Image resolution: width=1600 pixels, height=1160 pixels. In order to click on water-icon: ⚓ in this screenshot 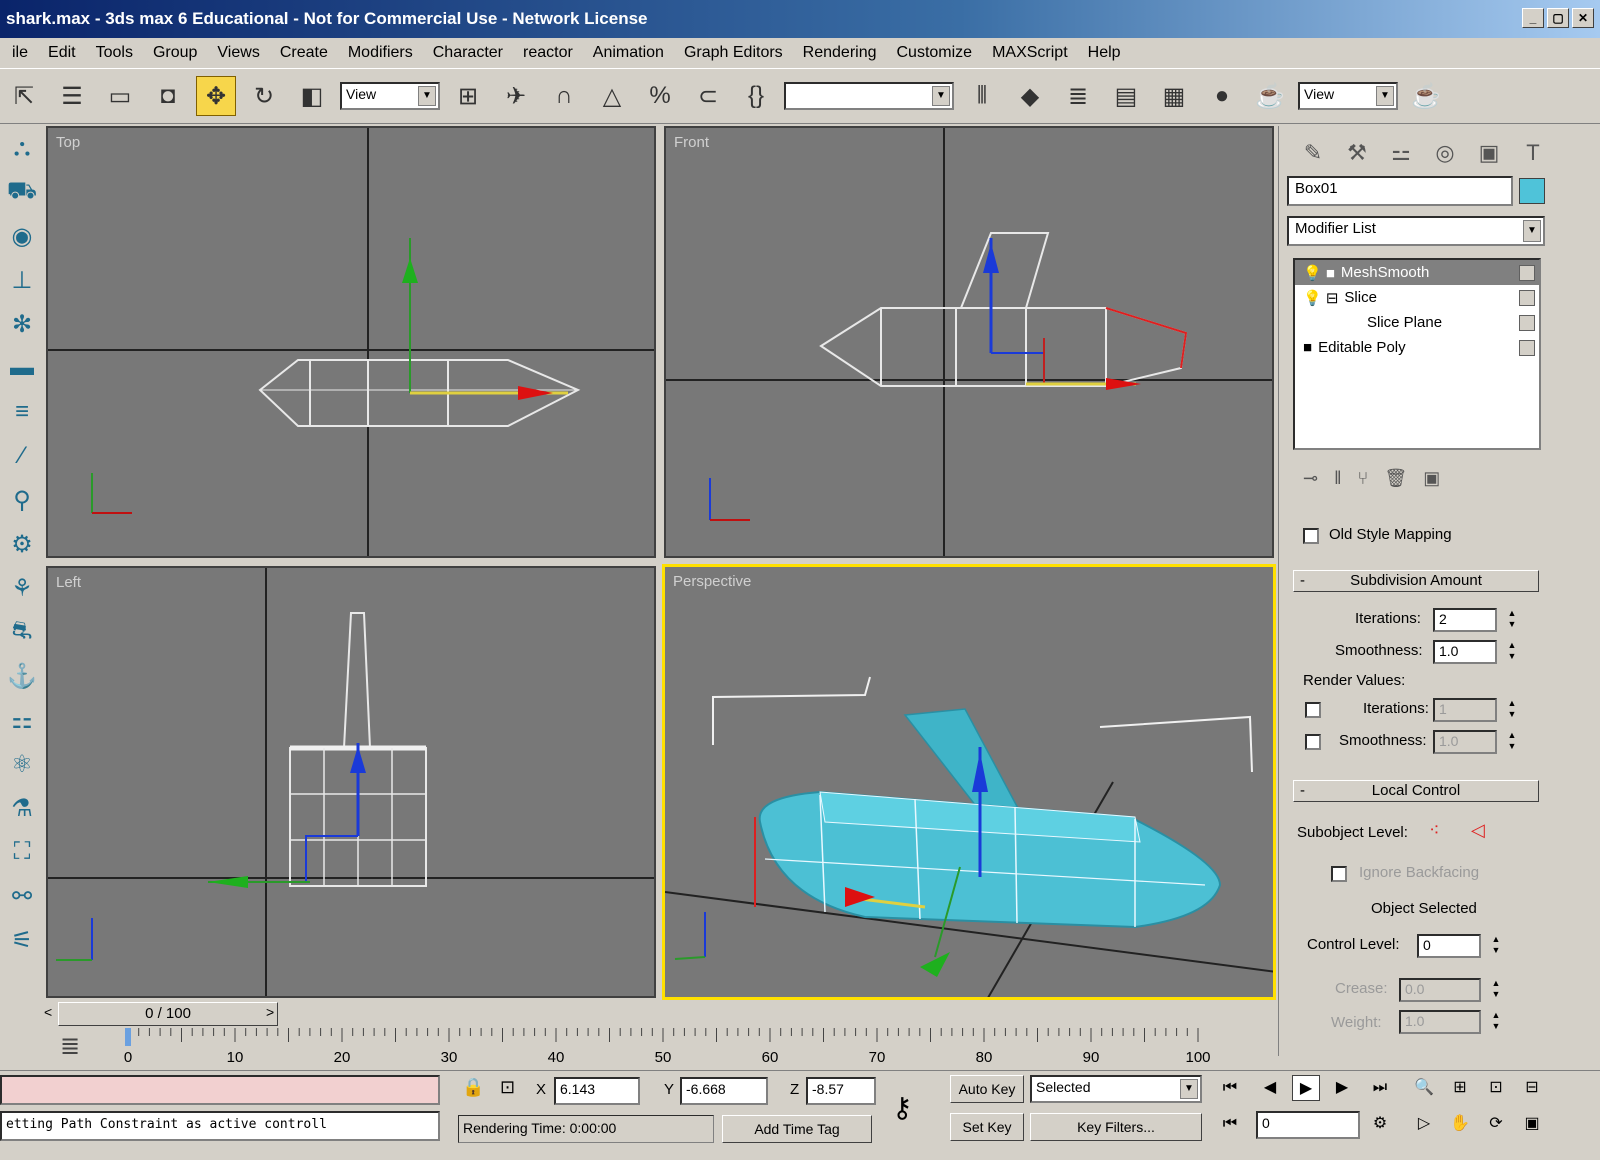, I will do `click(22, 676)`.